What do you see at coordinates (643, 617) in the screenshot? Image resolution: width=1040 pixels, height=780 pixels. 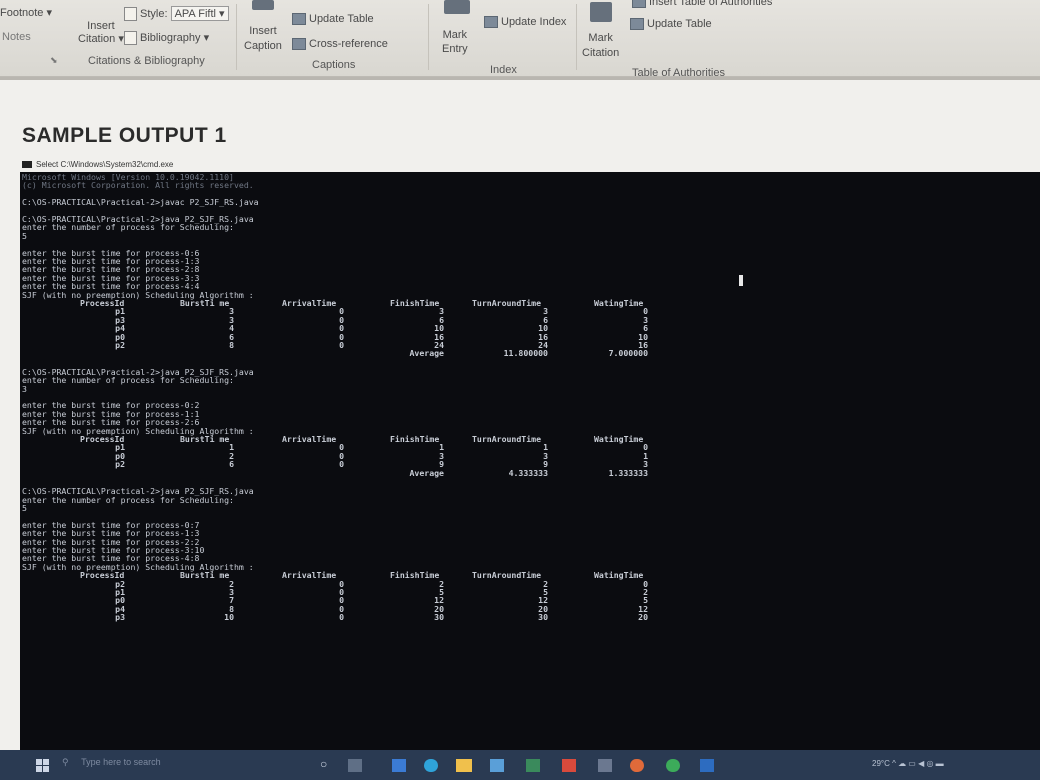 I see `table-cell: 20` at bounding box center [643, 617].